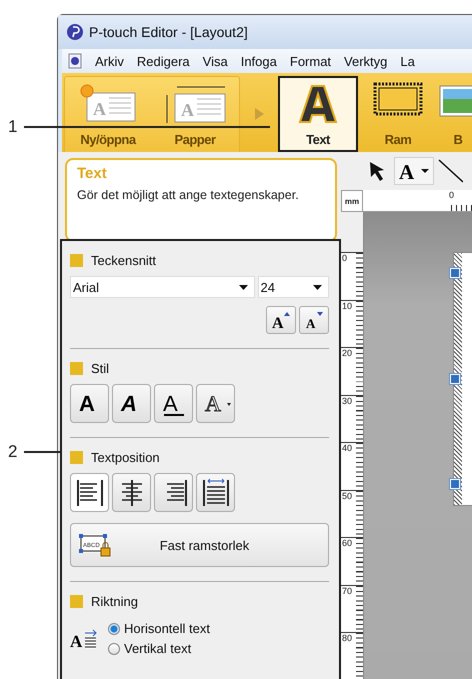 The image size is (472, 679). Describe the element at coordinates (92, 173) in the screenshot. I see `info-title: Text` at that location.